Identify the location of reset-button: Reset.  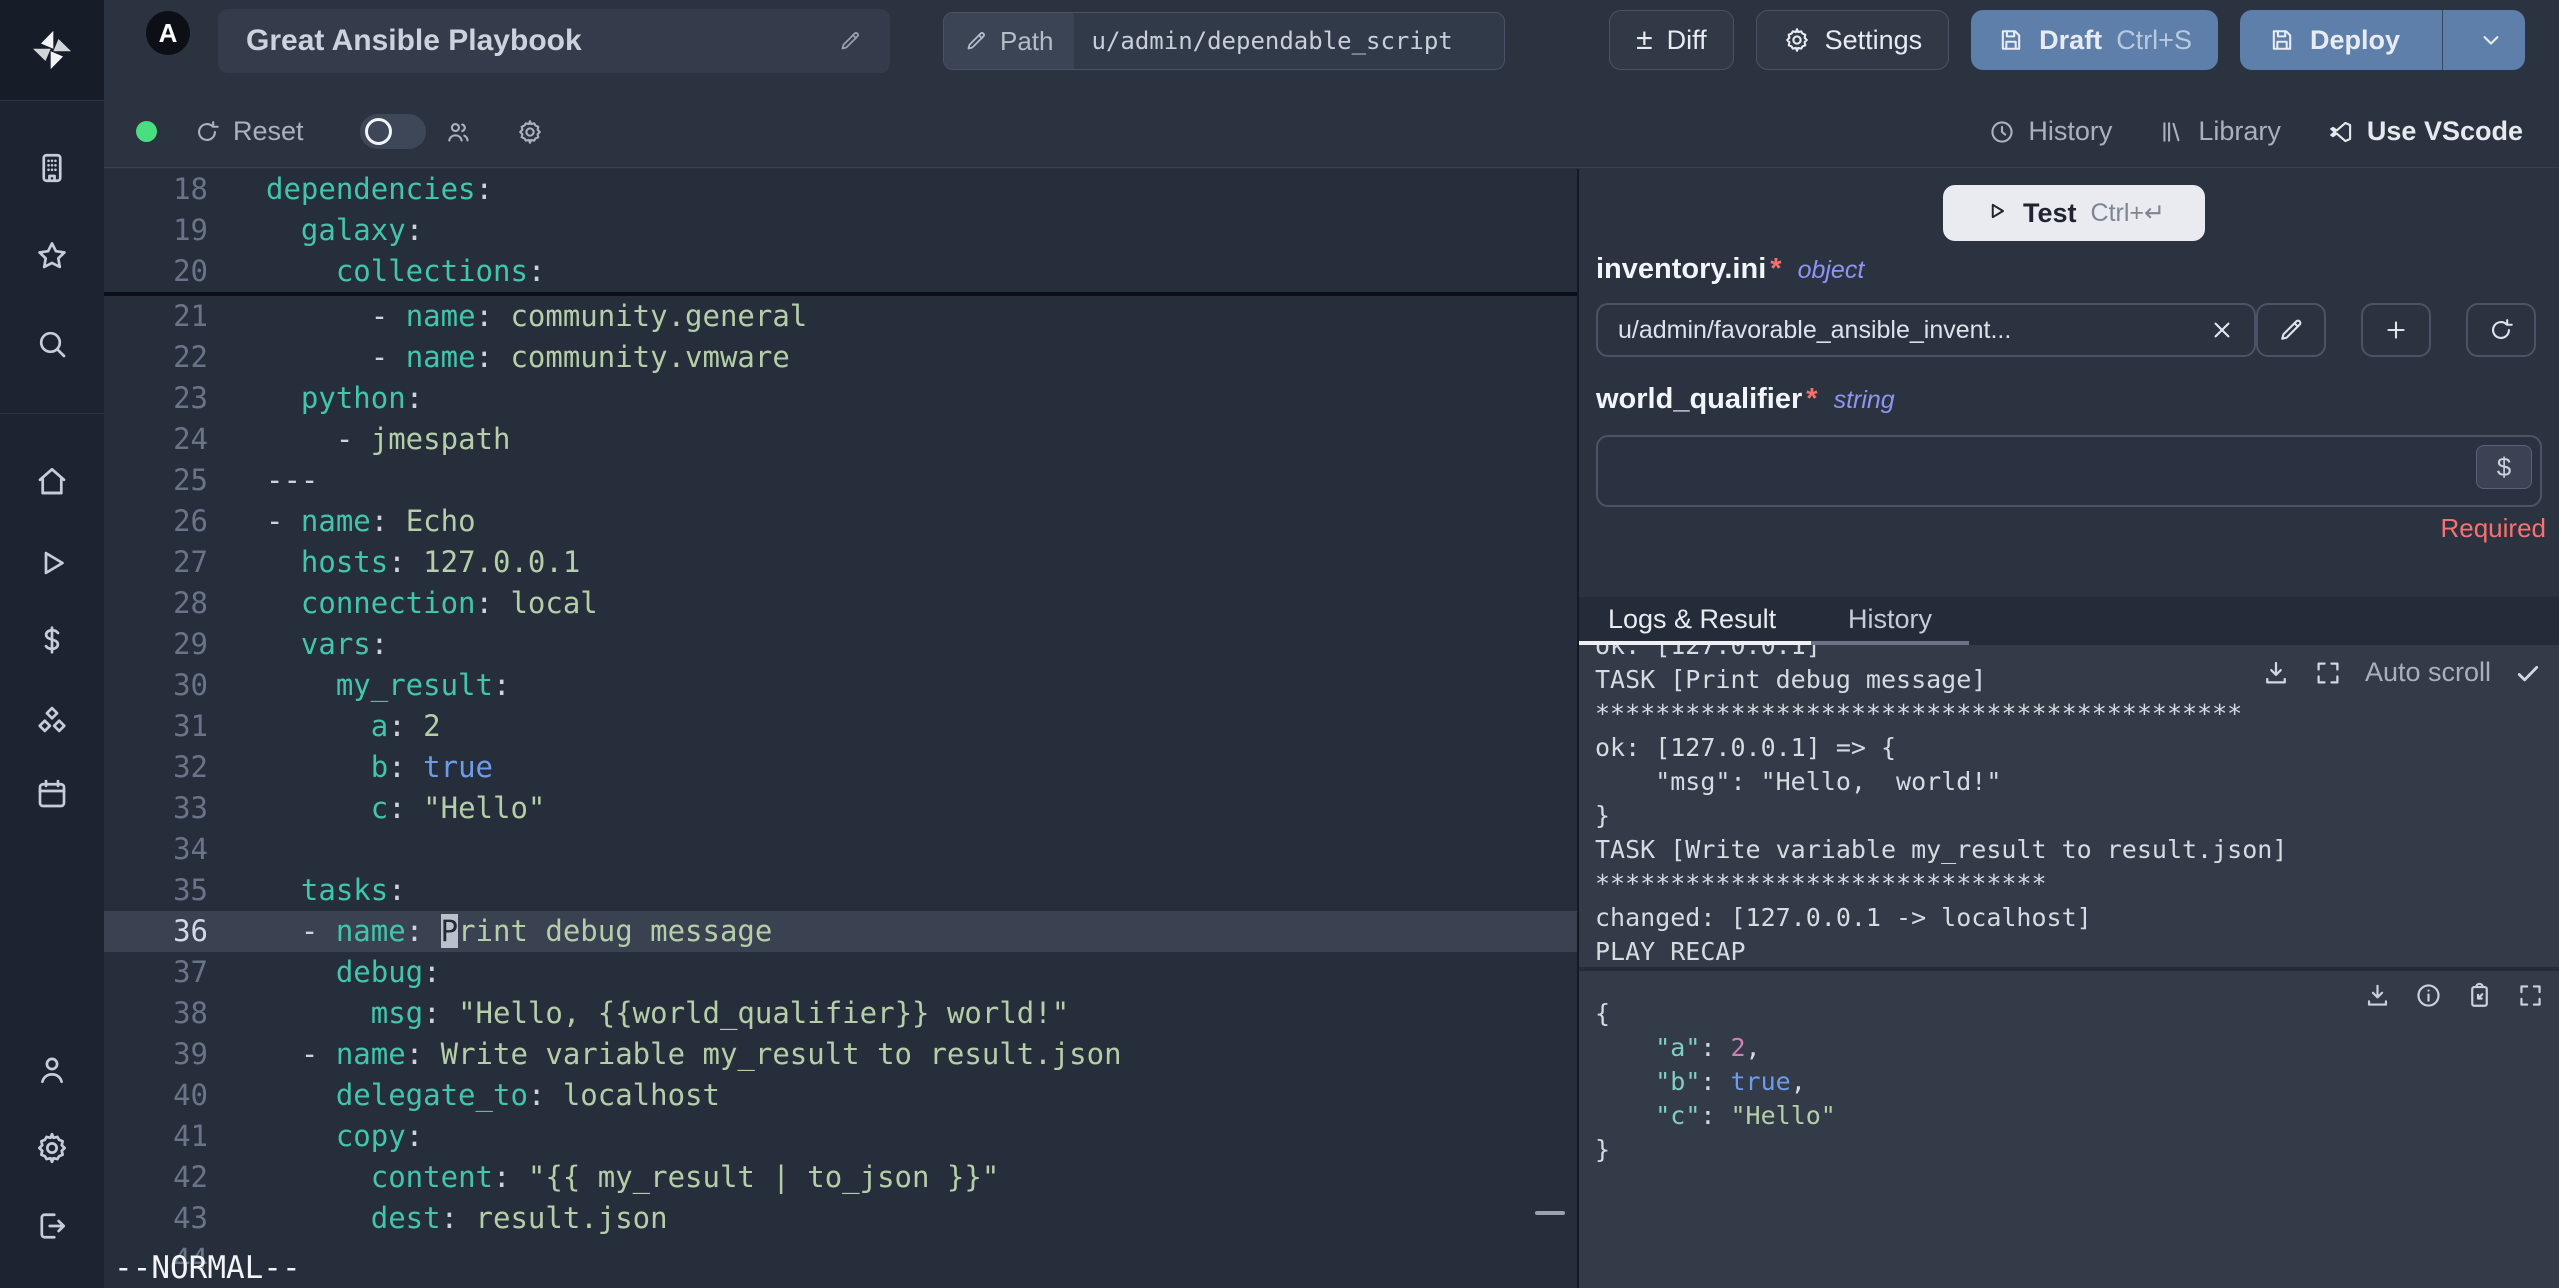
(248, 131).